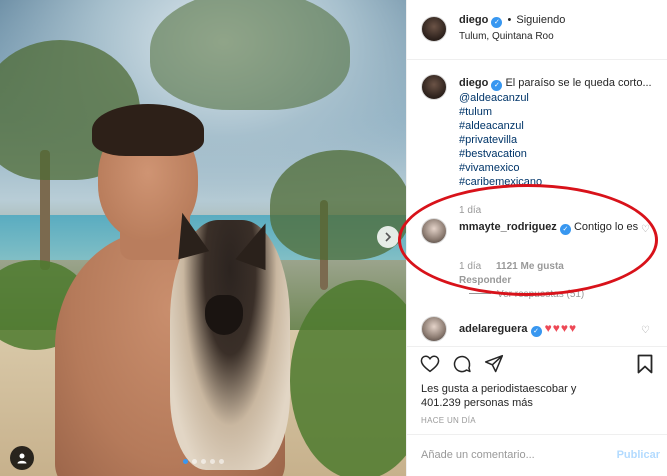  I want to click on comment-meta: 1 día 1121 Me gusta, so click(511, 266).